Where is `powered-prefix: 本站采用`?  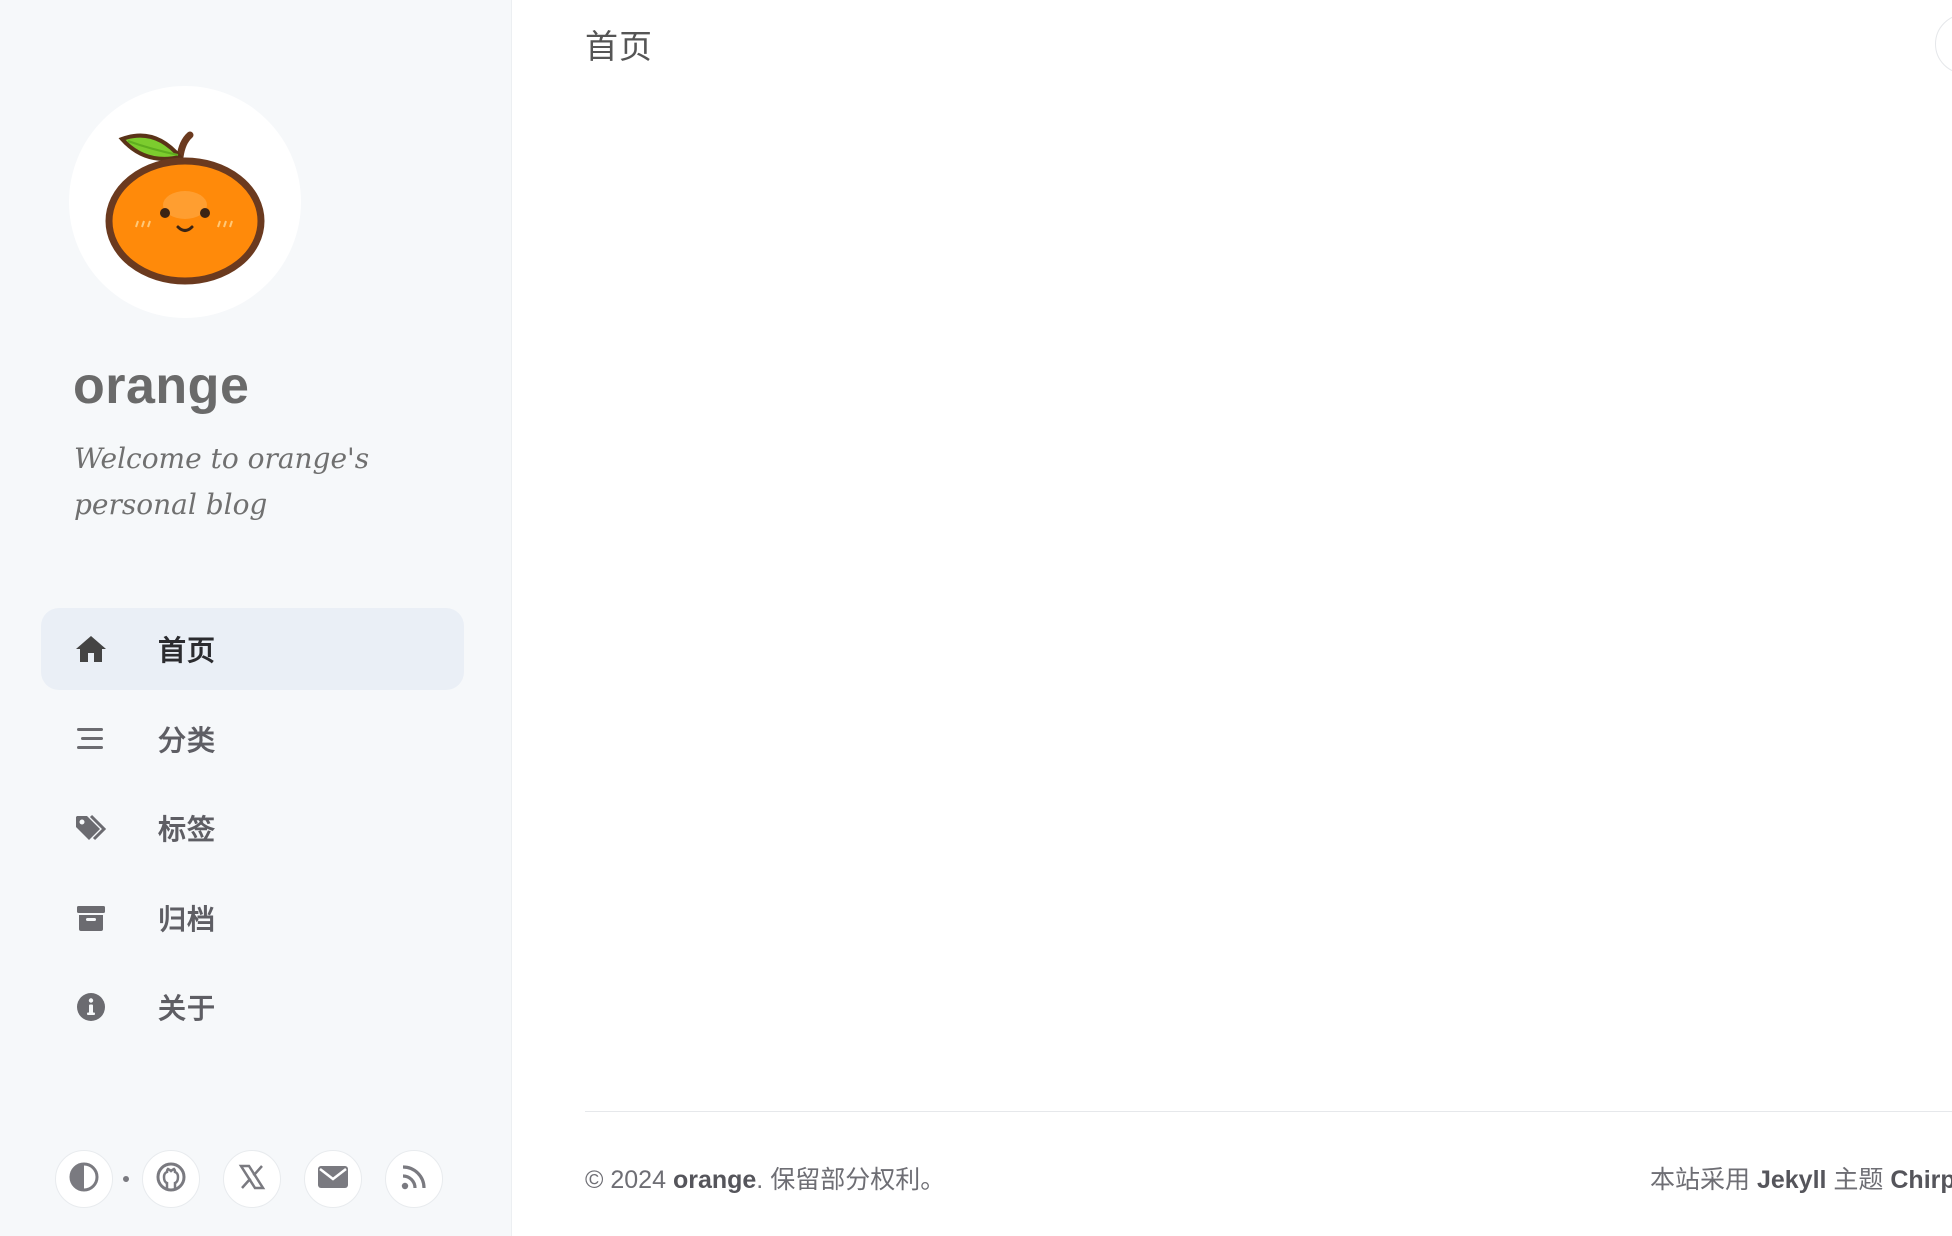
powered-prefix: 本站采用 is located at coordinates (1703, 1180).